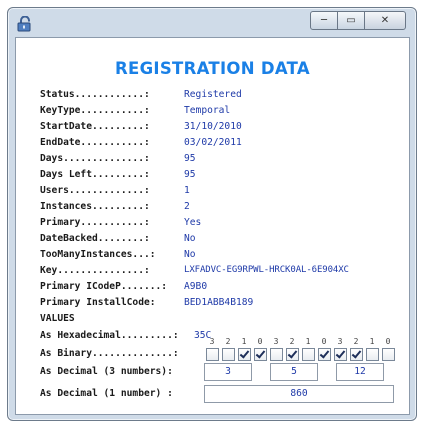 The width and height of the screenshot is (430, 430). I want to click on field-primary-icodep: Primary ICodeP.......: A9B0, so click(123, 288).